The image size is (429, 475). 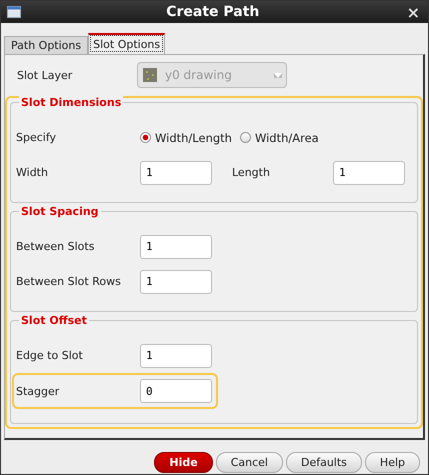 What do you see at coordinates (69, 281) in the screenshot?
I see `field-label: Between Slot Rows` at bounding box center [69, 281].